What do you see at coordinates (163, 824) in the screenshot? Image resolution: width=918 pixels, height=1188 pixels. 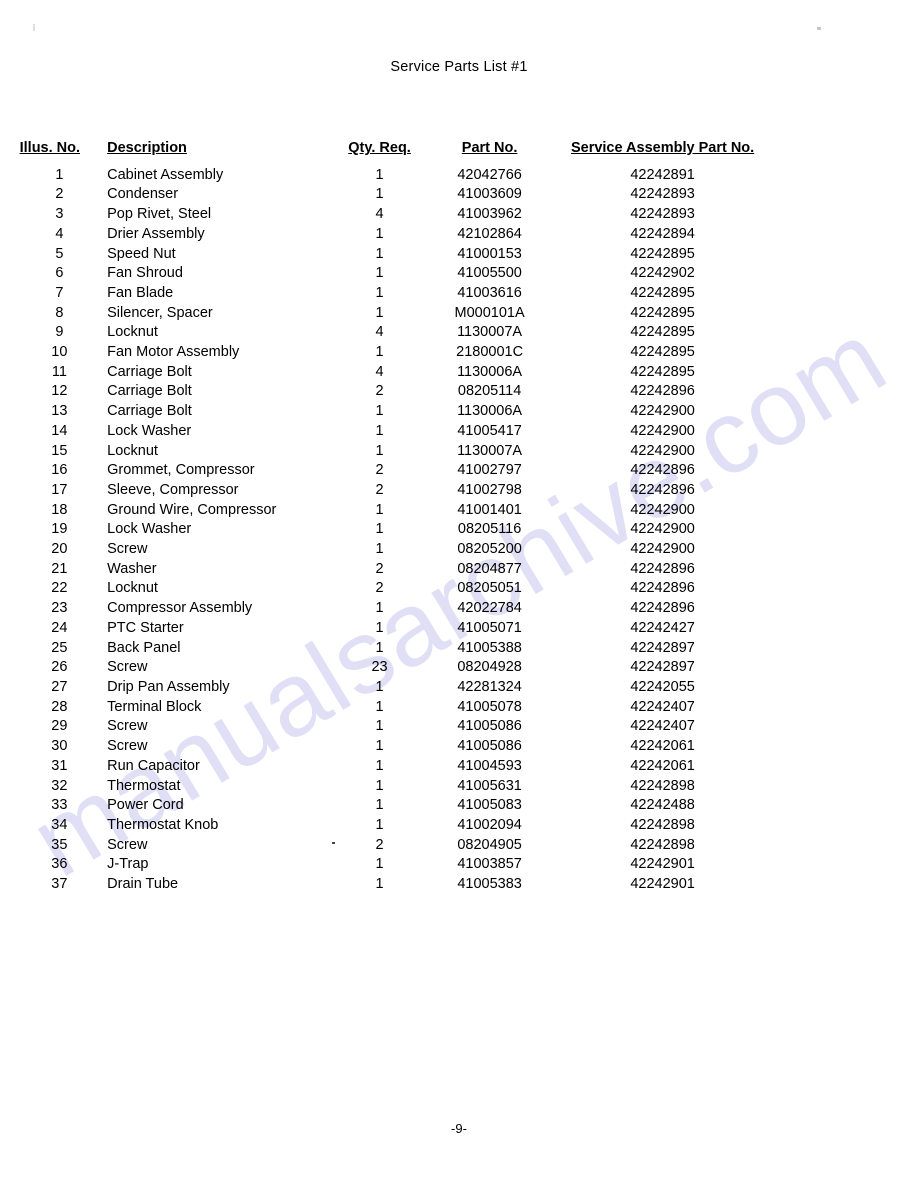 I see `cell-description: Thermostat Knob` at bounding box center [163, 824].